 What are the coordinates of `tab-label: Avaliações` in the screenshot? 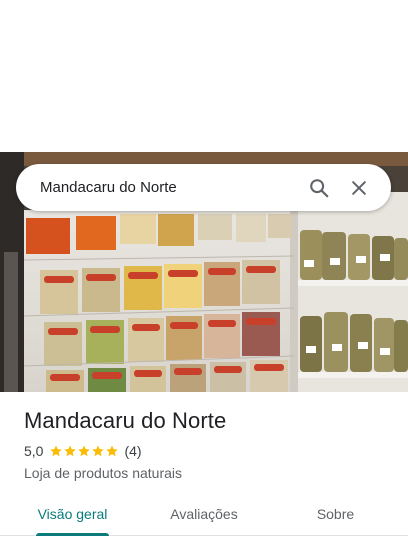 It's located at (204, 513).